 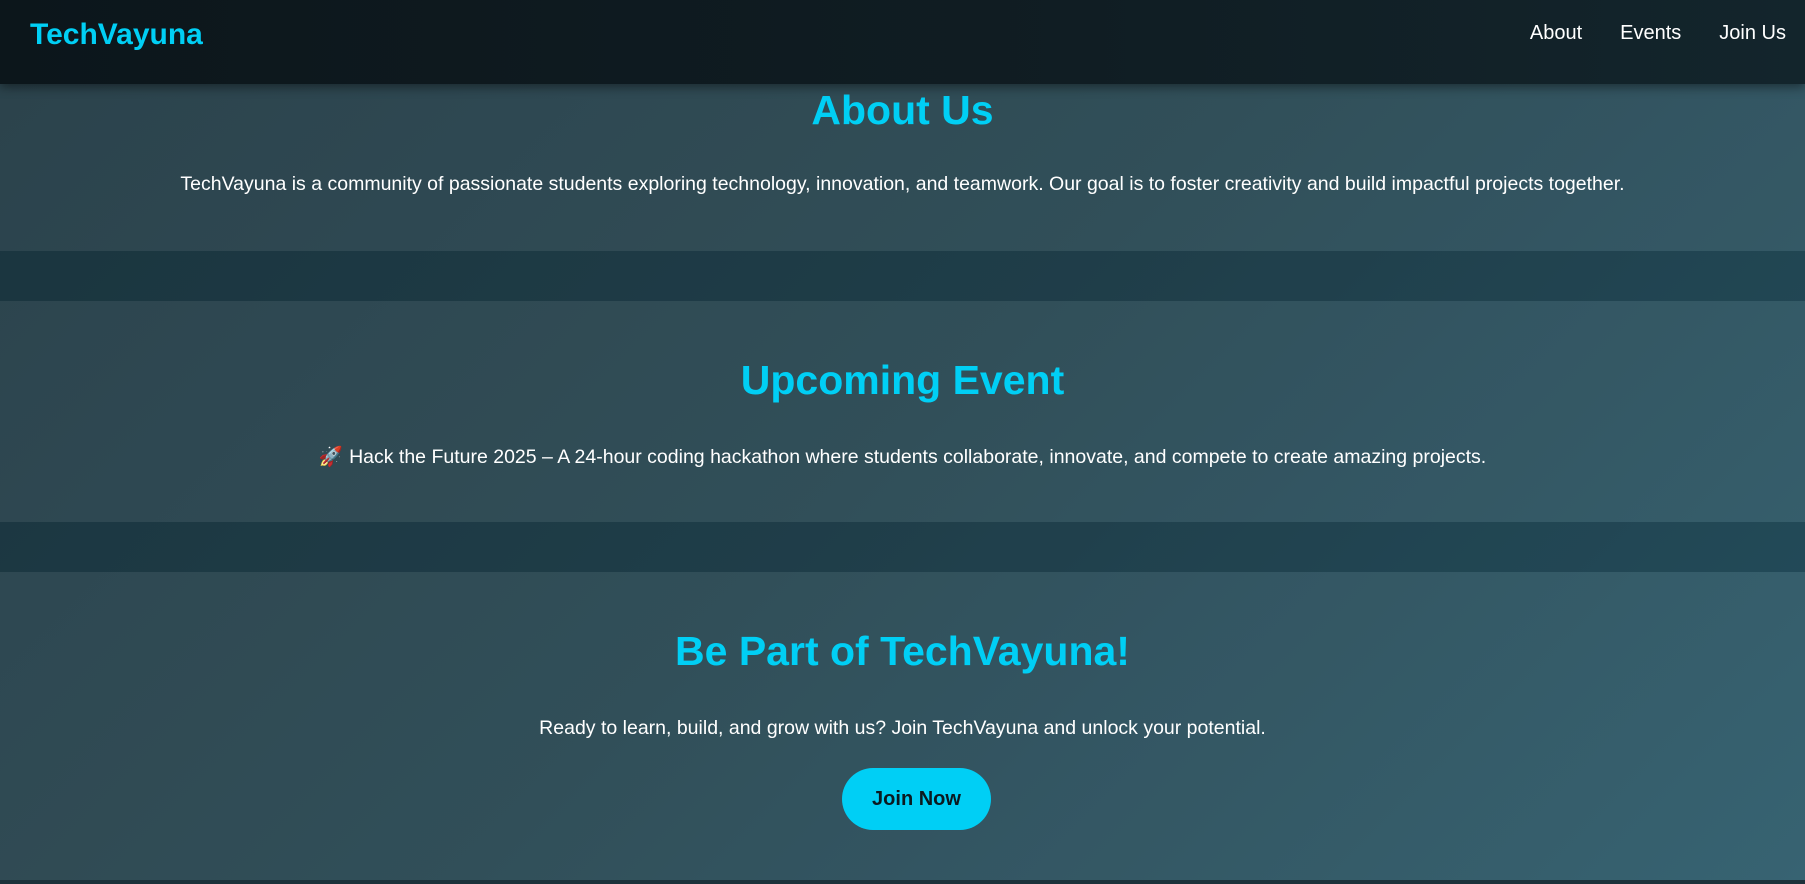 I want to click on site-logo: TechVayuna, so click(x=116, y=35).